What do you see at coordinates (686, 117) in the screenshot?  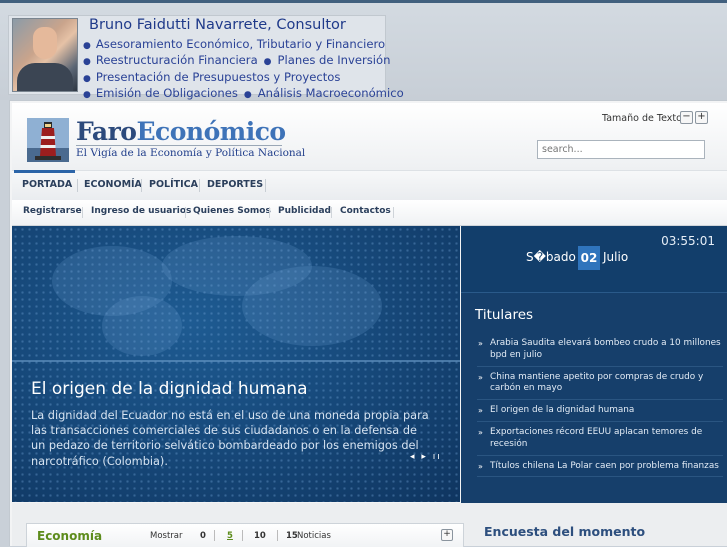 I see `decrease-text-button: −` at bounding box center [686, 117].